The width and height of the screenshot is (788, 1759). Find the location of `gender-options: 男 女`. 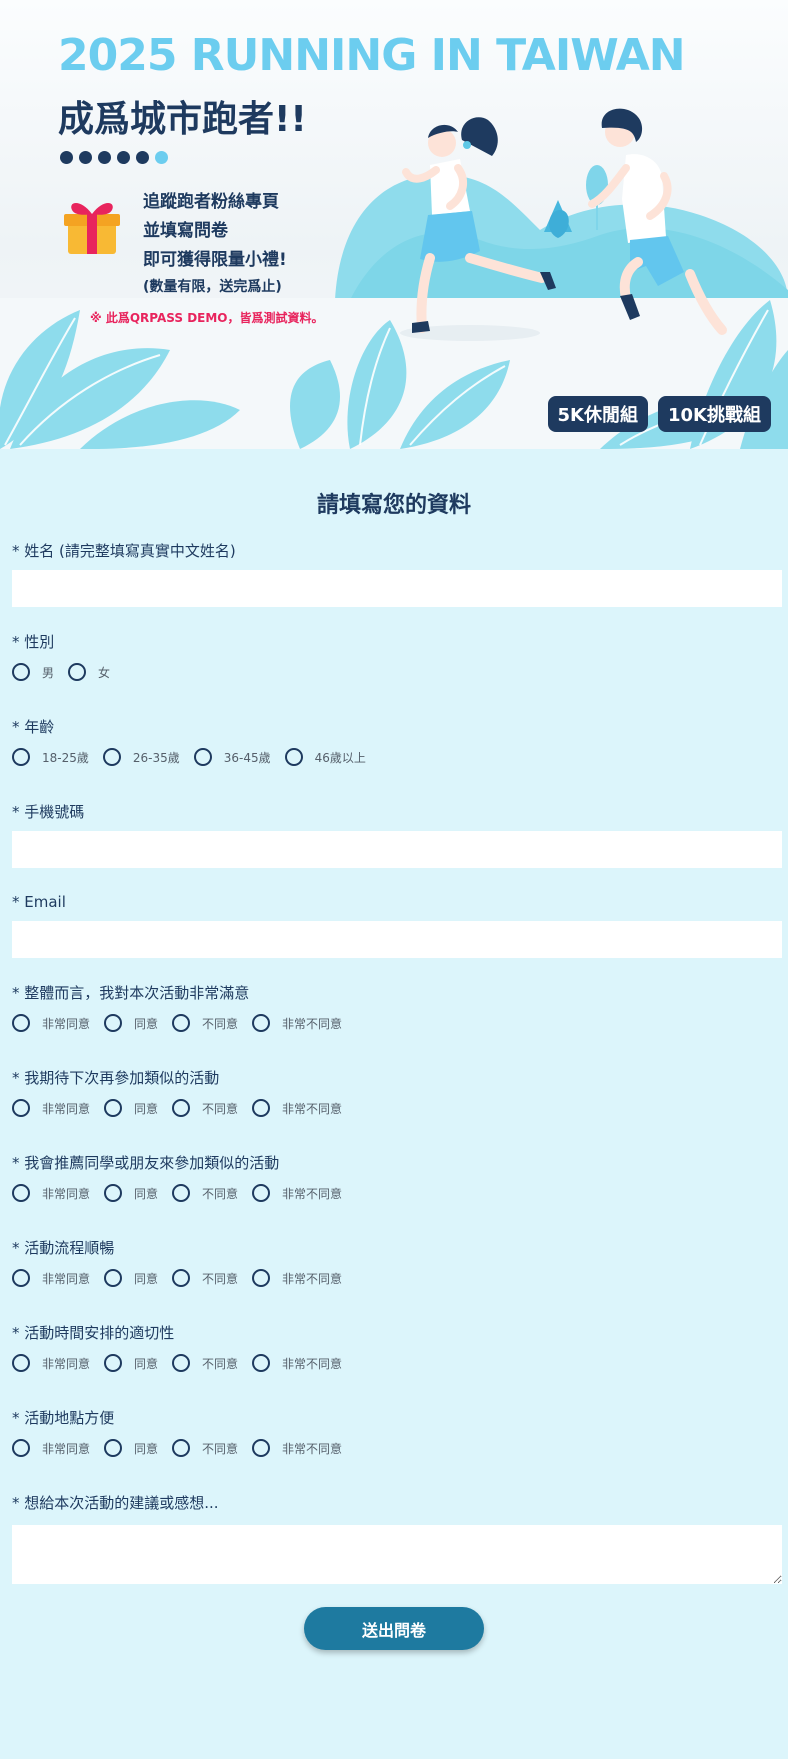

gender-options: 男 女 is located at coordinates (394, 672).